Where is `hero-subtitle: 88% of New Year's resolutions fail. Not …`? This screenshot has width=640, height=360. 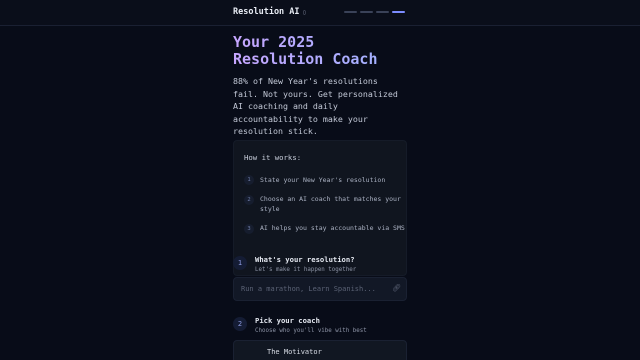
hero-subtitle: 88% of New Year's resolutions fail. Not … is located at coordinates (315, 106).